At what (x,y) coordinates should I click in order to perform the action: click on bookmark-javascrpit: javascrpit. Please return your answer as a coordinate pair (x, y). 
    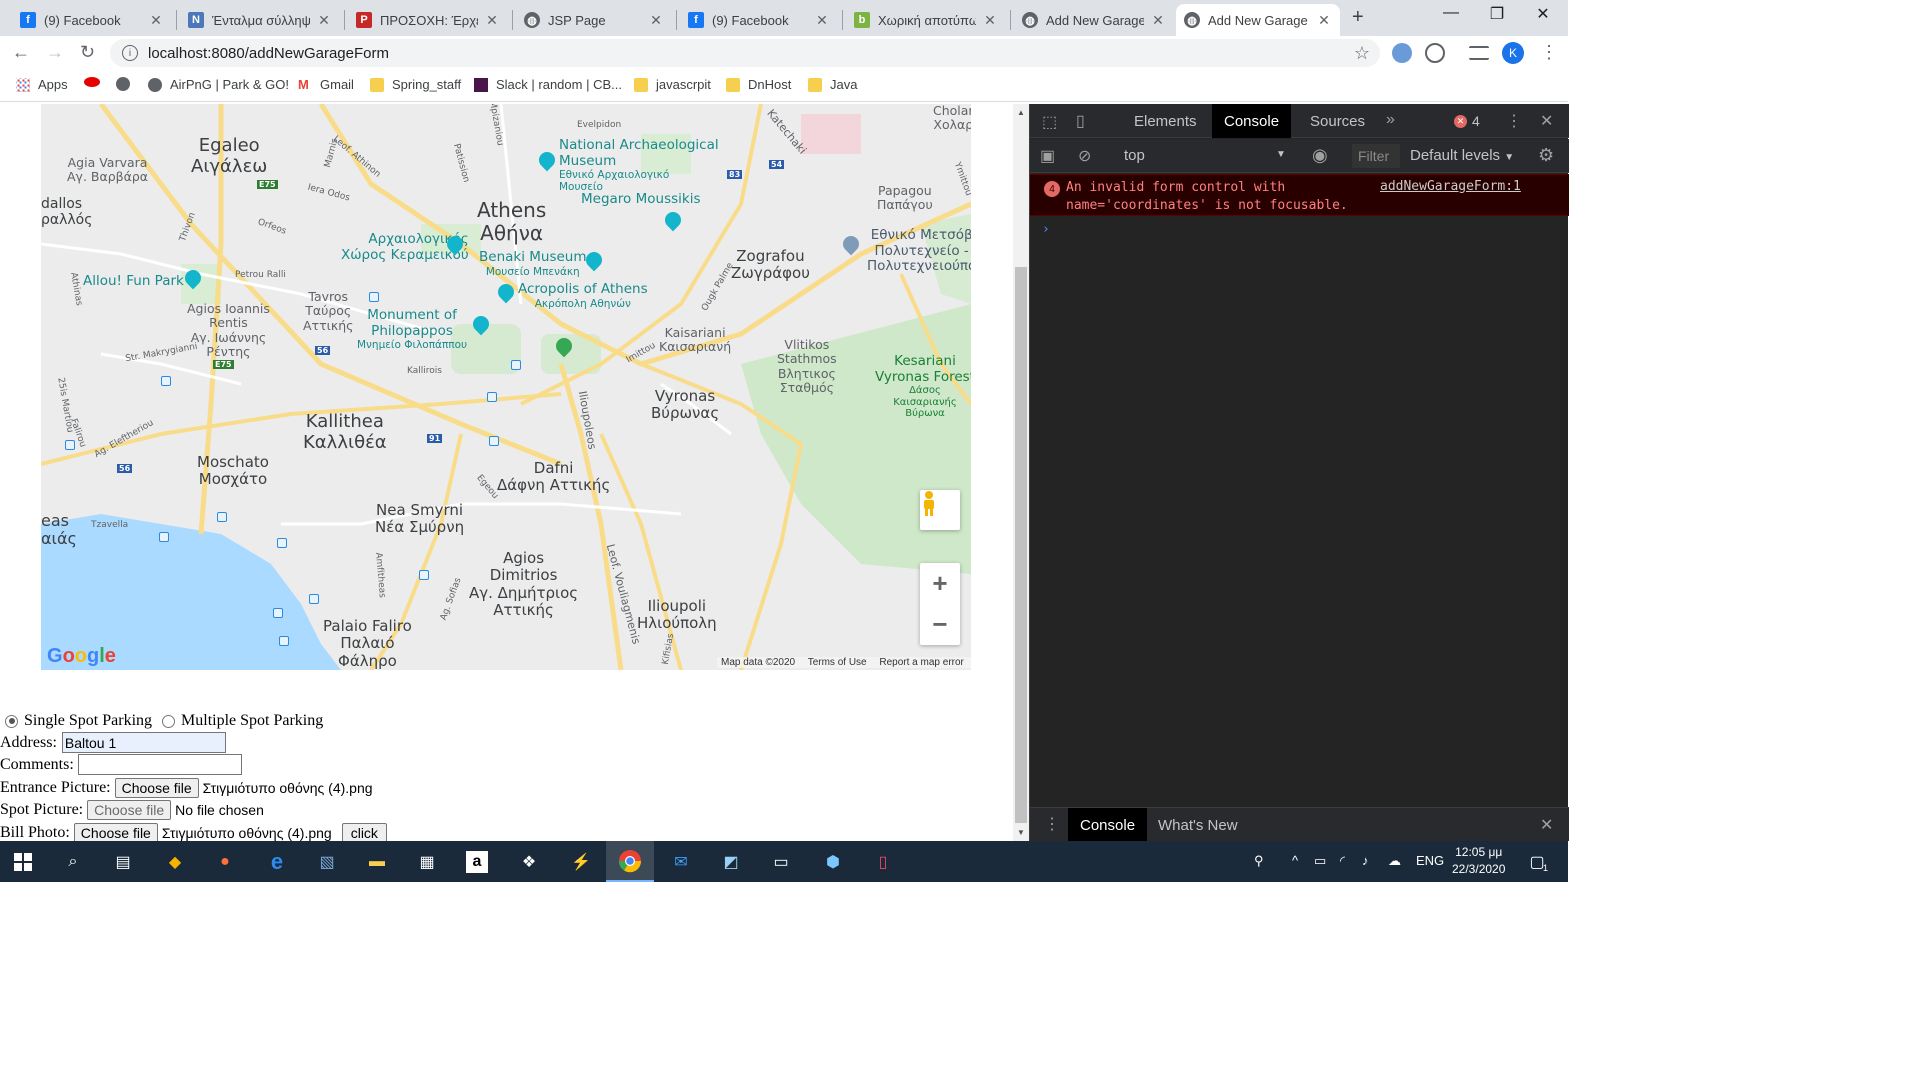
    Looking at the image, I should click on (672, 84).